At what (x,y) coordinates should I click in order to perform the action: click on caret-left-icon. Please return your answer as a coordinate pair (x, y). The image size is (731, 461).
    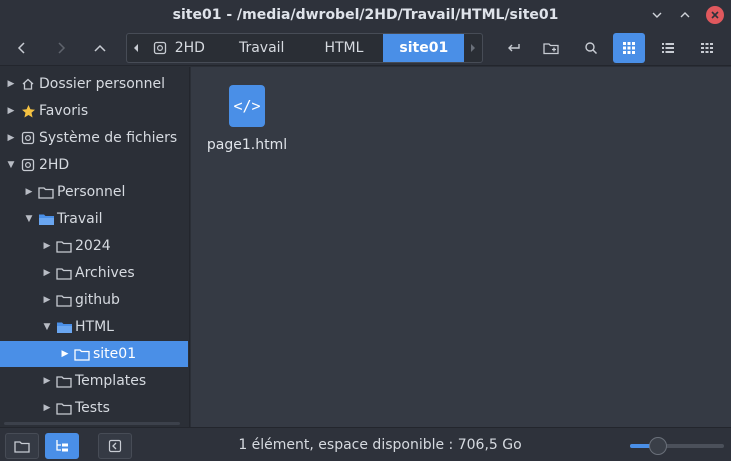
    Looking at the image, I should click on (135, 48).